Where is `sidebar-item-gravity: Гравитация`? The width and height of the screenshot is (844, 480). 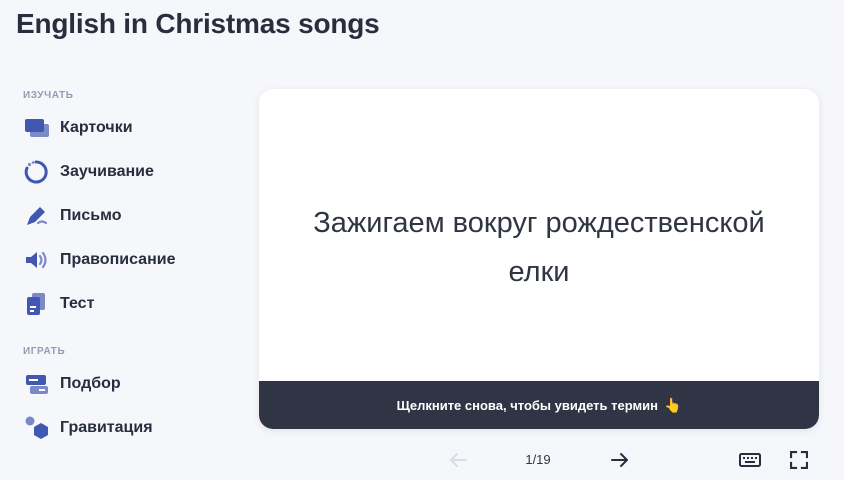 sidebar-item-gravity: Гравитация is located at coordinates (124, 428).